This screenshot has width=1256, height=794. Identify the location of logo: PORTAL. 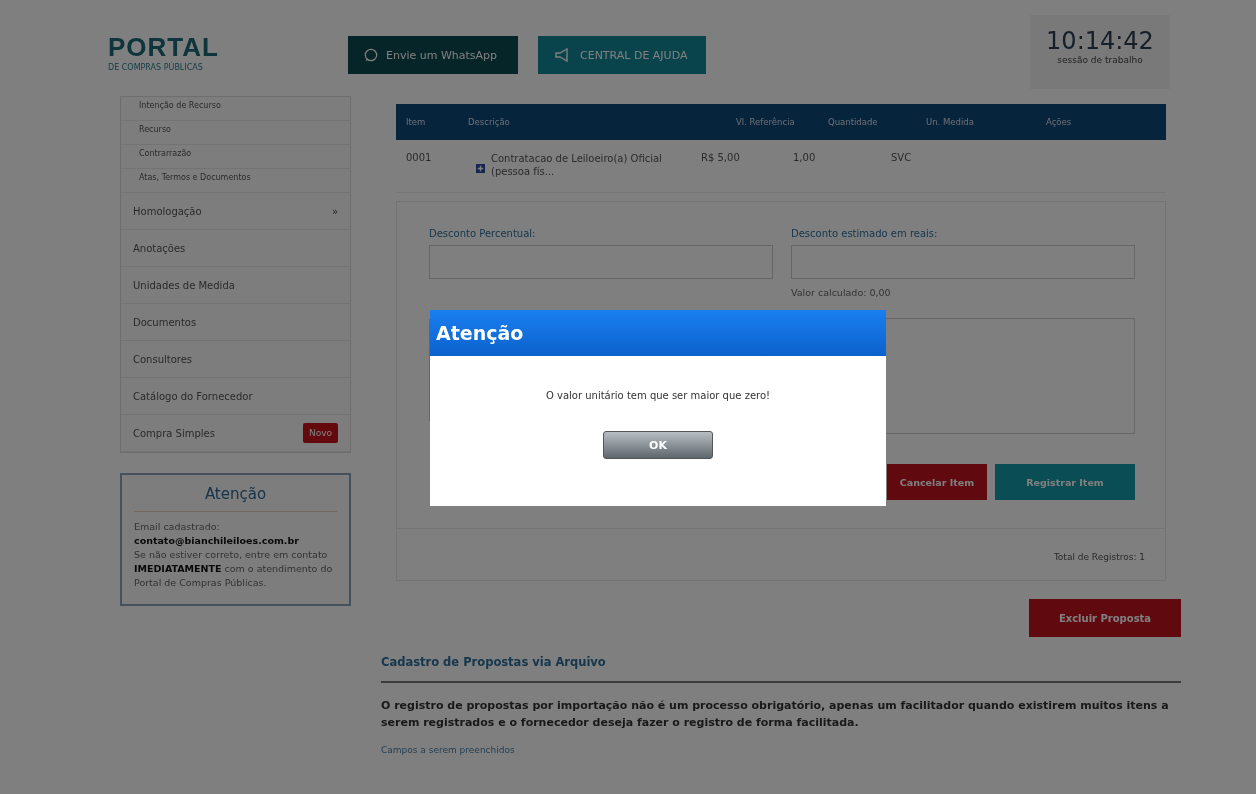
(228, 47).